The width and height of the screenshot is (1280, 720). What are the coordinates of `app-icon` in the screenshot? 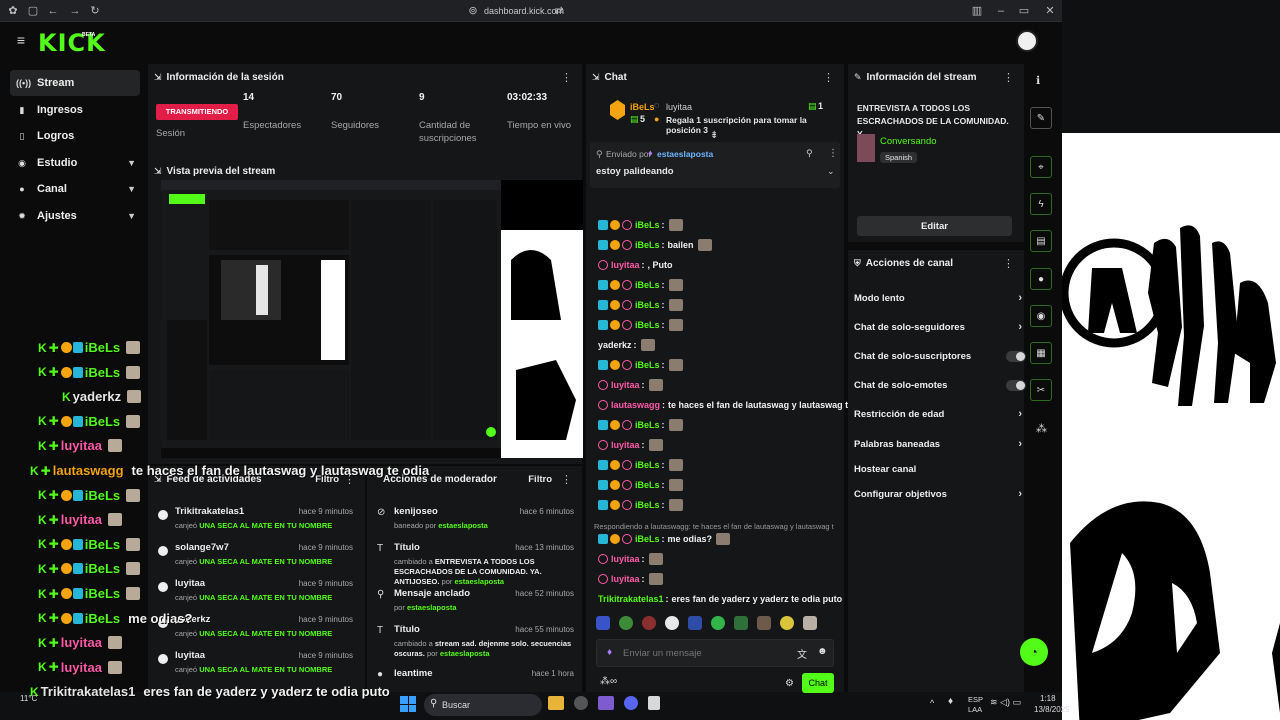 It's located at (654, 703).